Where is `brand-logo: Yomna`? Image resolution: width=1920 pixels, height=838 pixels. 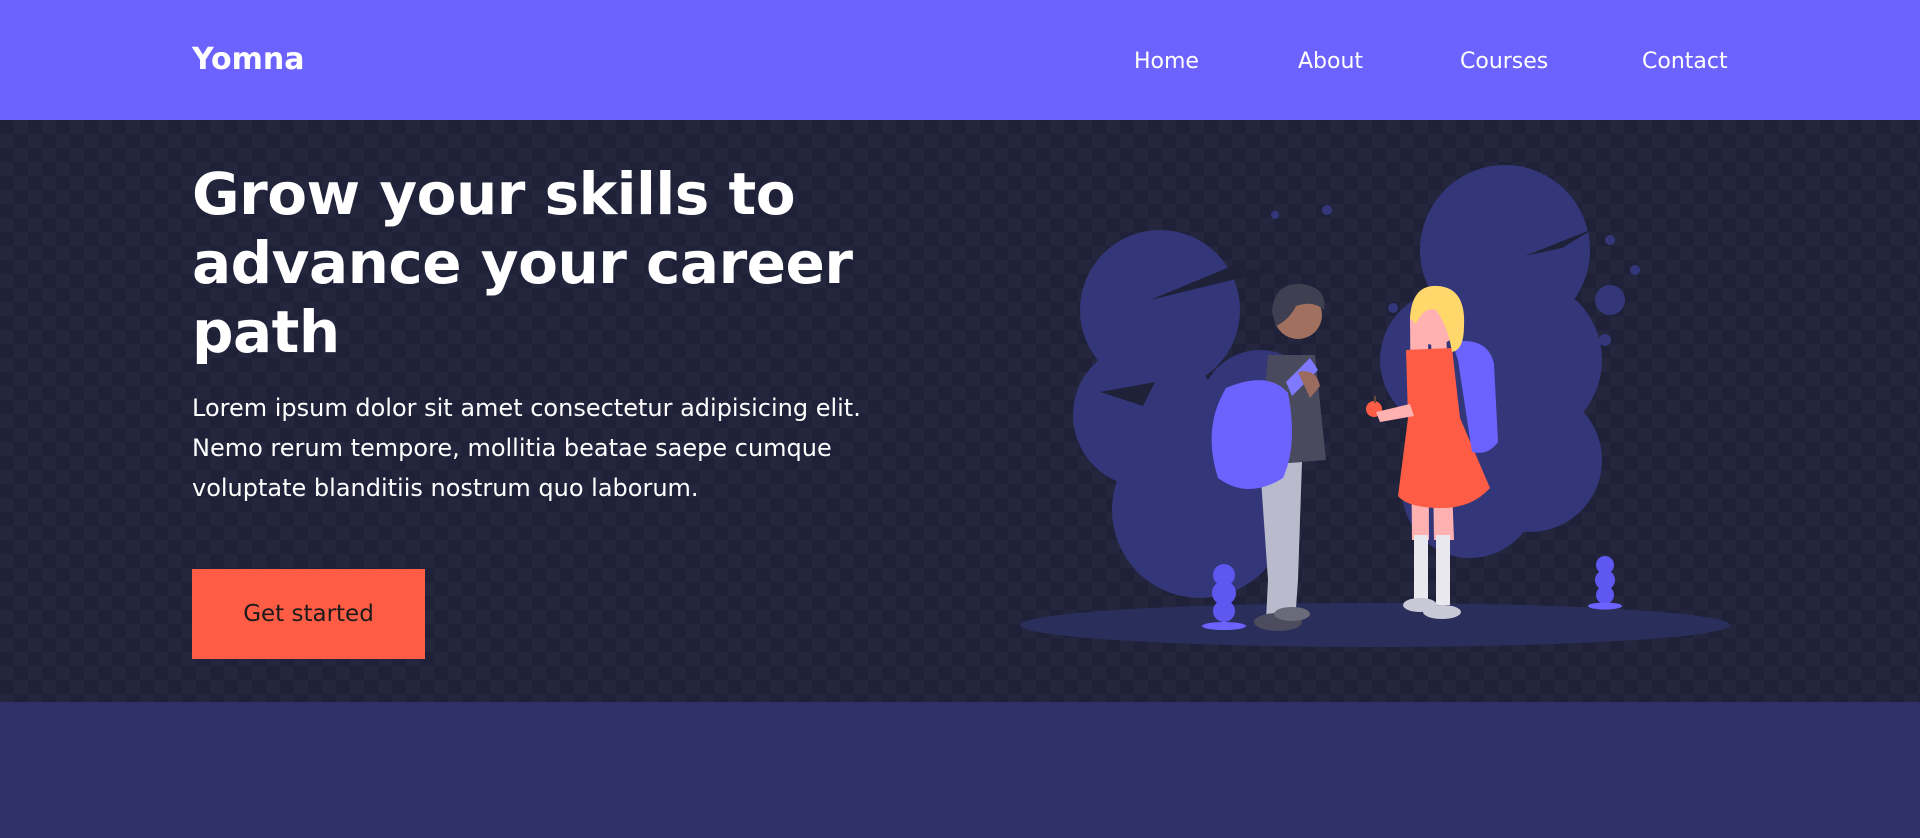
brand-logo: Yomna is located at coordinates (248, 60).